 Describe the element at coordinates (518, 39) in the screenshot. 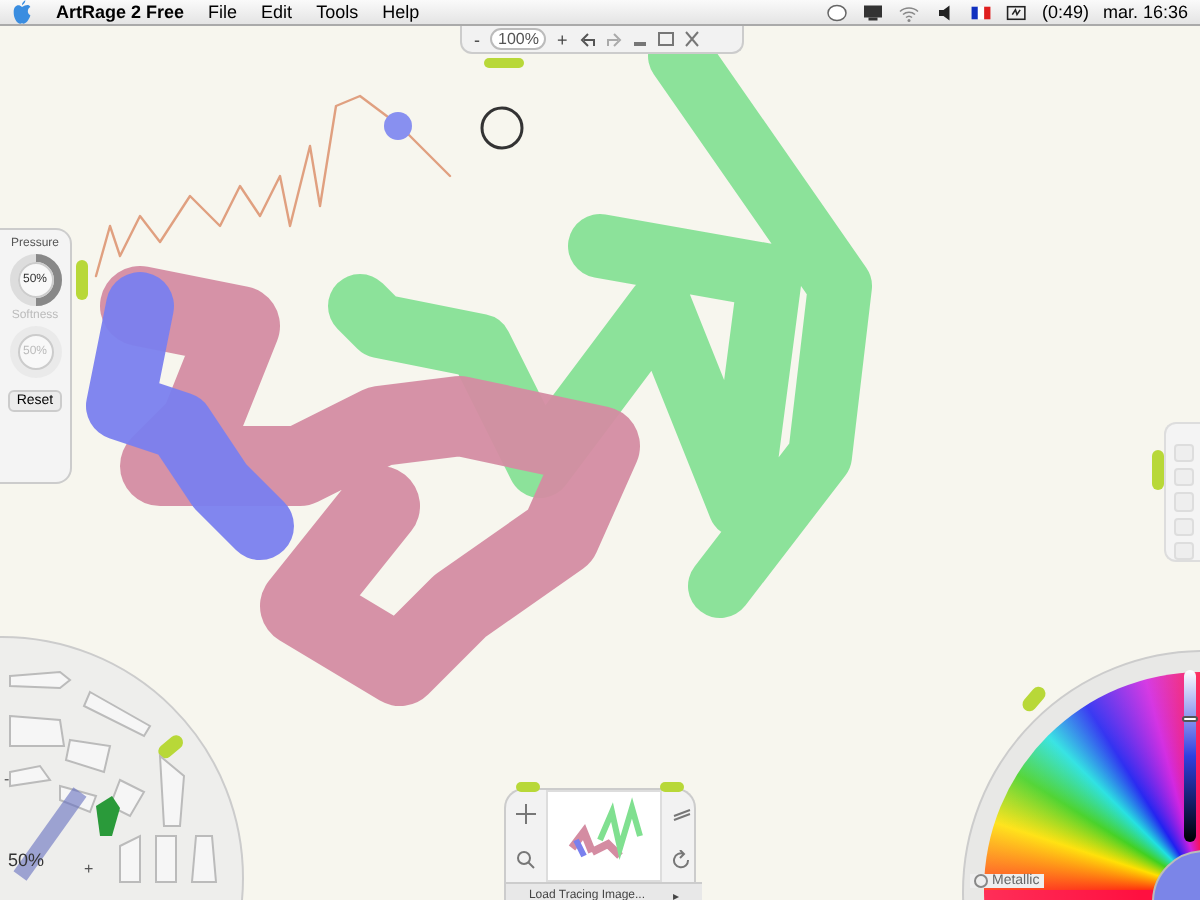

I see `zoom-level-field: 100%` at that location.